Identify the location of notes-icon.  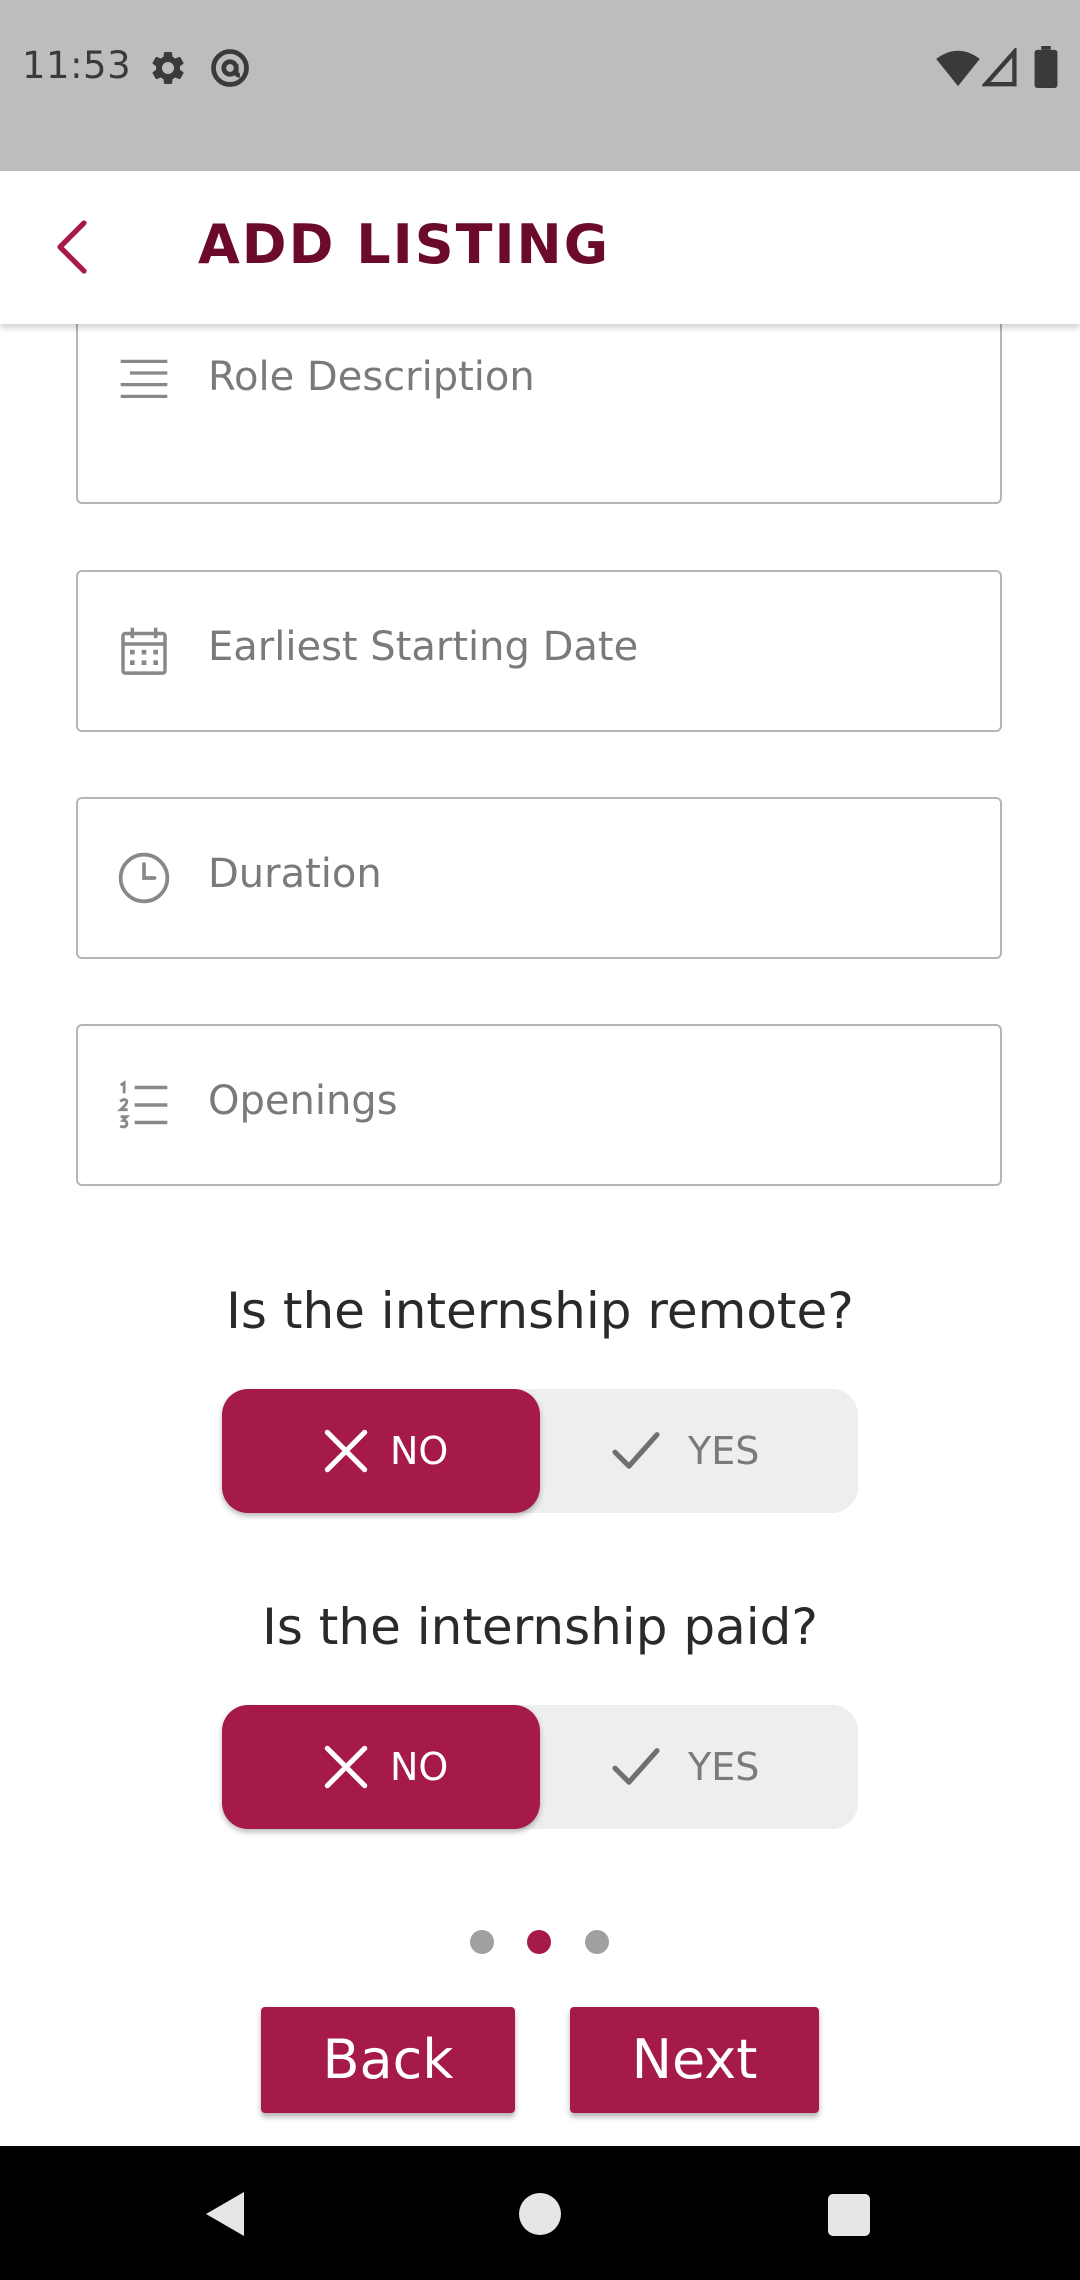
(144, 378).